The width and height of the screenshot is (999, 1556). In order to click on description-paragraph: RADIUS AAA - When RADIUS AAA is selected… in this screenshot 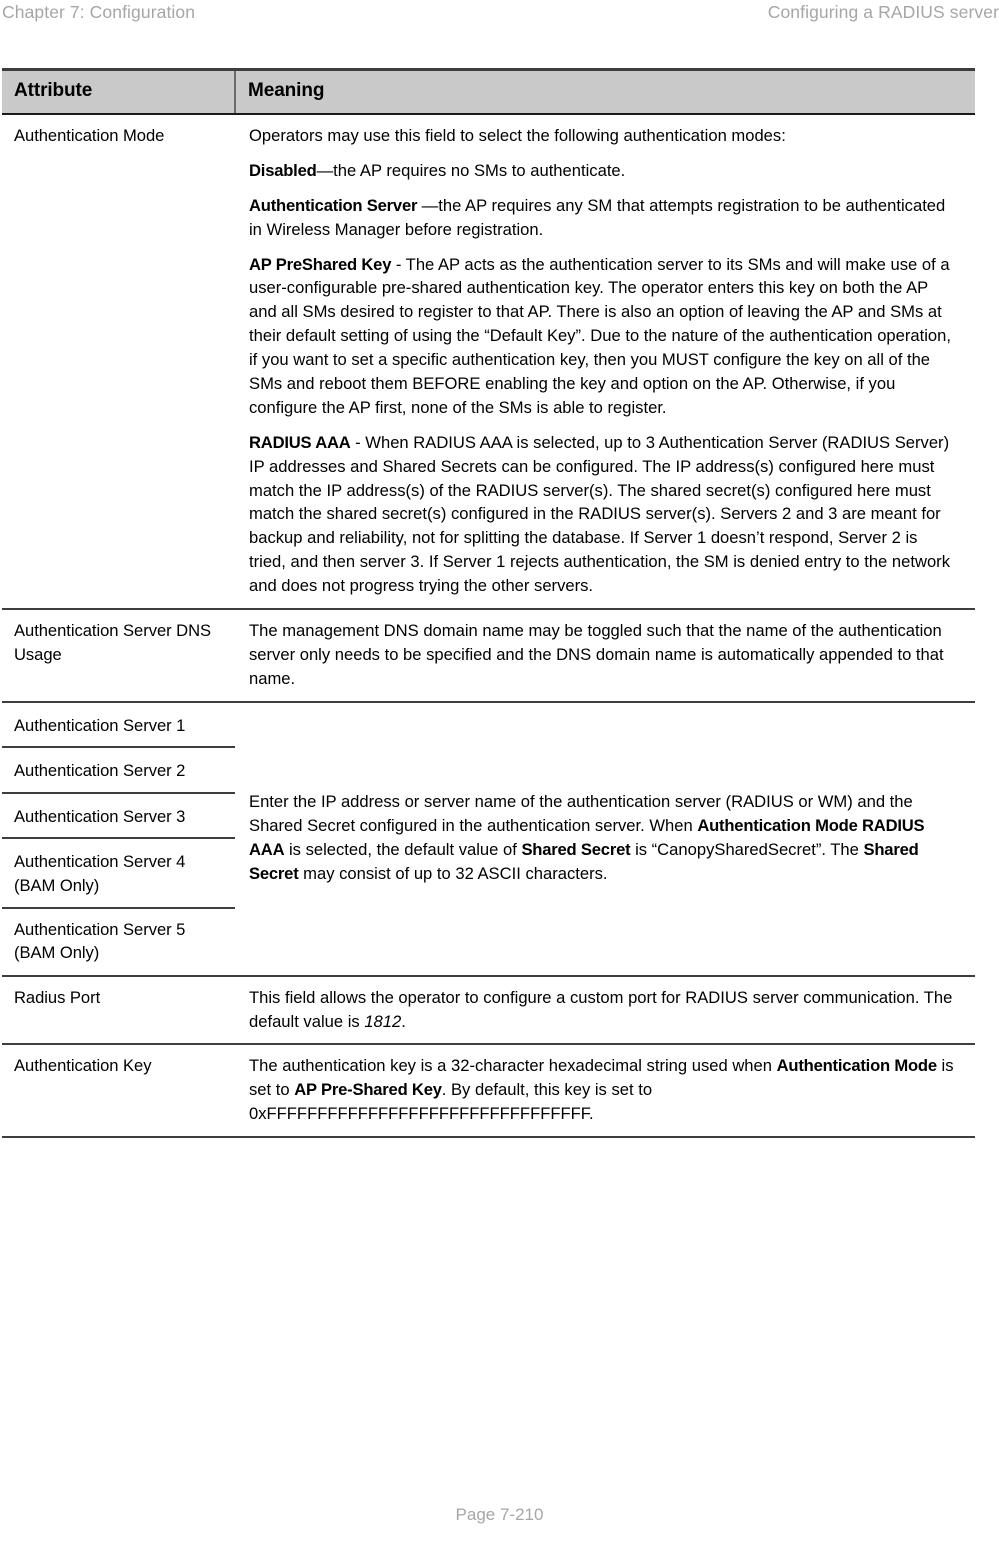, I will do `click(602, 514)`.